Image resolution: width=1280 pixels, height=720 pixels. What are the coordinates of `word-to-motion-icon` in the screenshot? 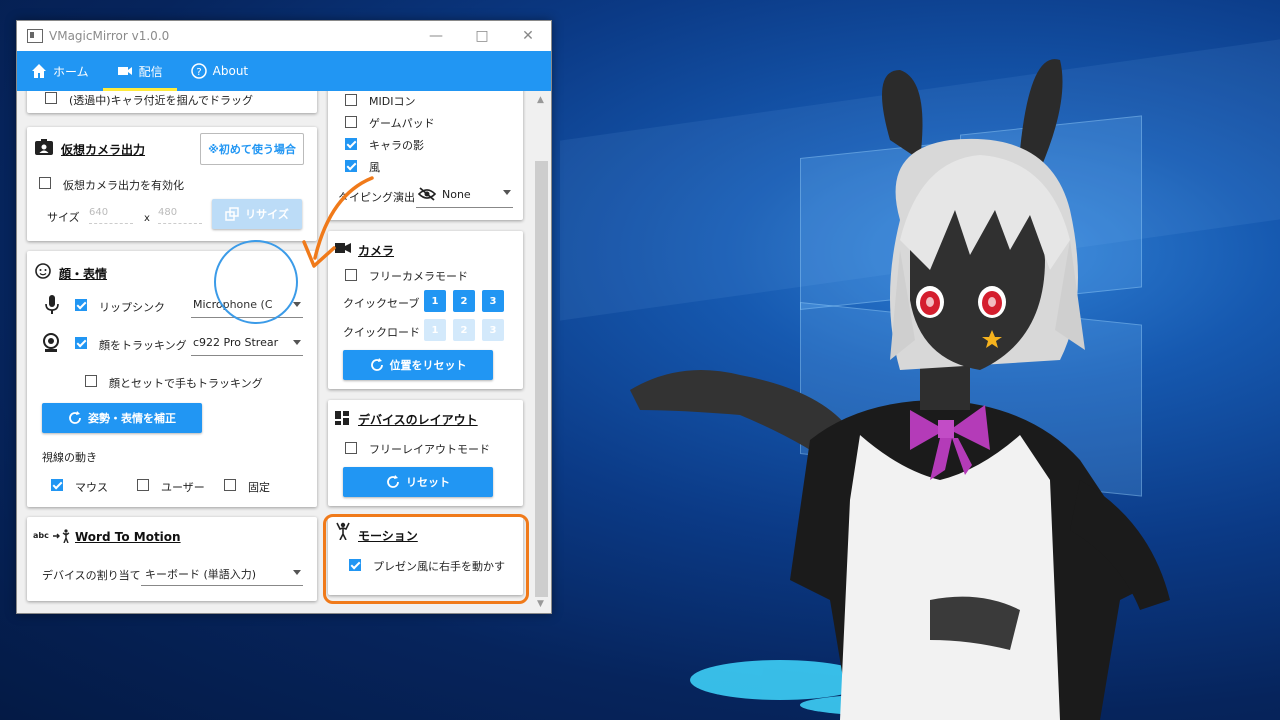 It's located at (61, 536).